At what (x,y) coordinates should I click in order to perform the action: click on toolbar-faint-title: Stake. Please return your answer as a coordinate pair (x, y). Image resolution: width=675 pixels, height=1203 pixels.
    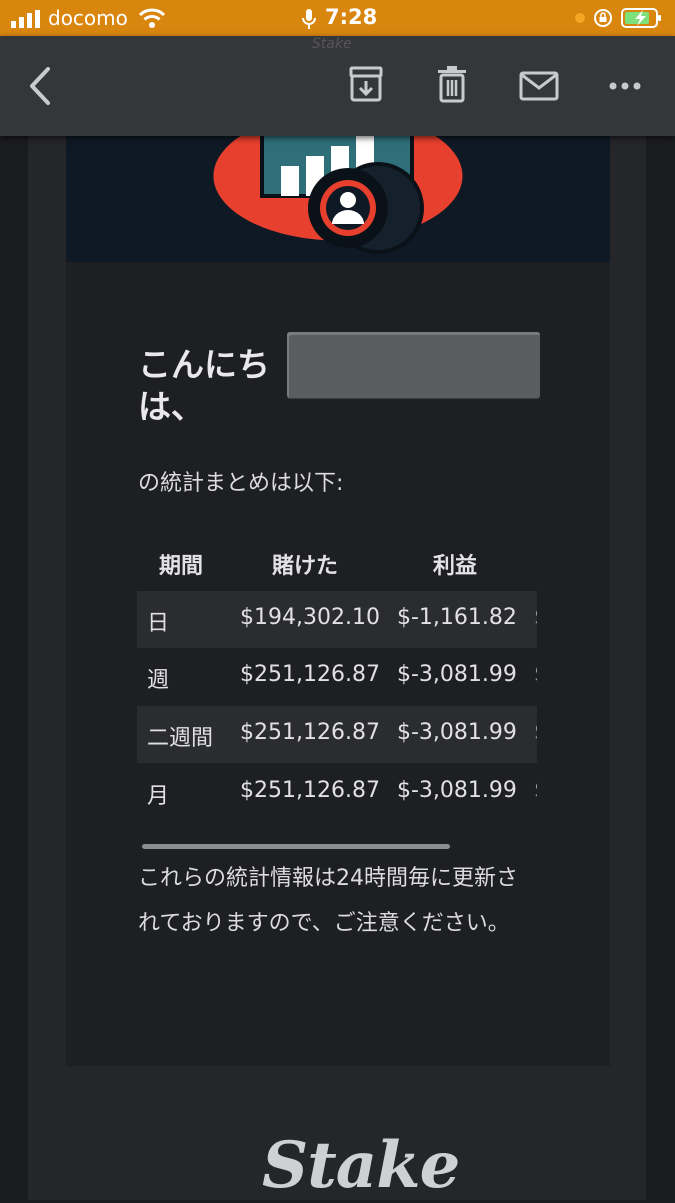
    Looking at the image, I should click on (332, 44).